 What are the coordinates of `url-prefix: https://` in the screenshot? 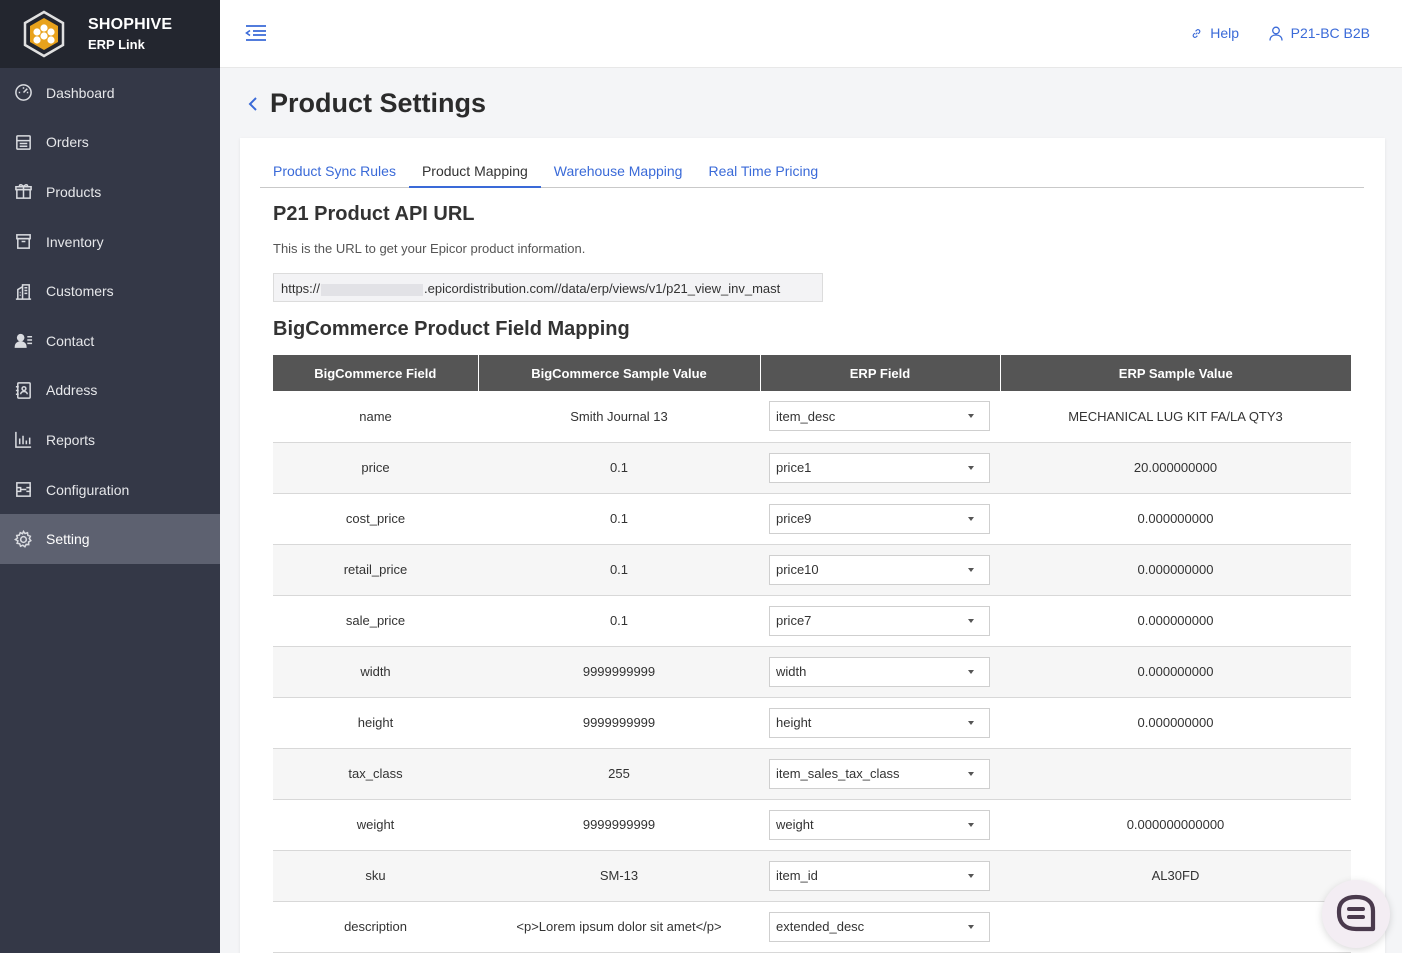 It's located at (301, 288).